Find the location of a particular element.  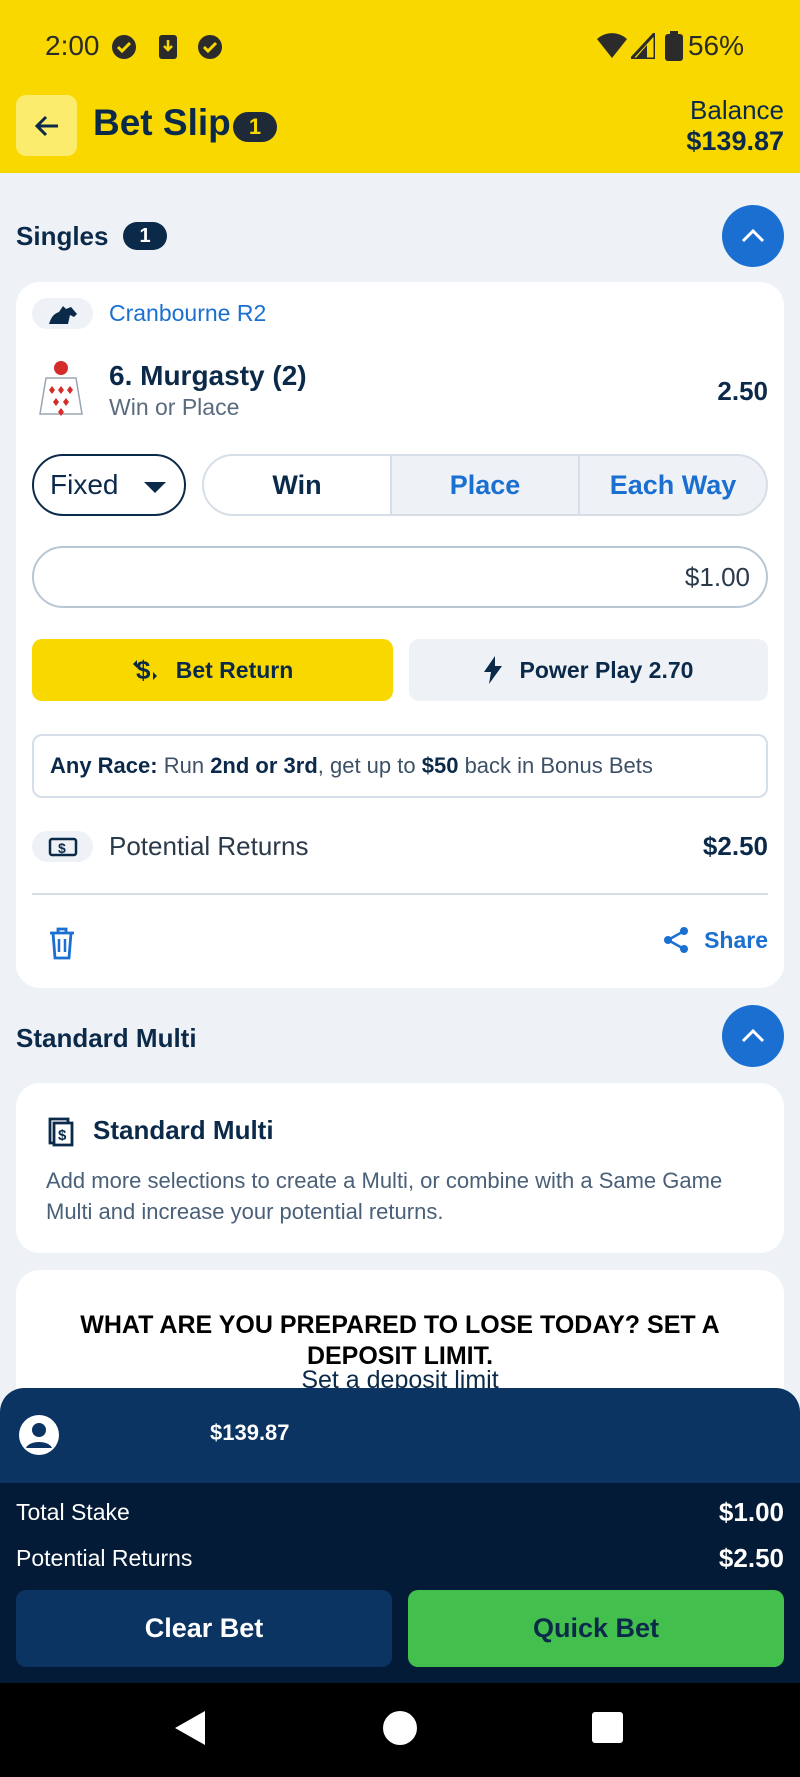

caret-down-icon is located at coordinates (155, 487).